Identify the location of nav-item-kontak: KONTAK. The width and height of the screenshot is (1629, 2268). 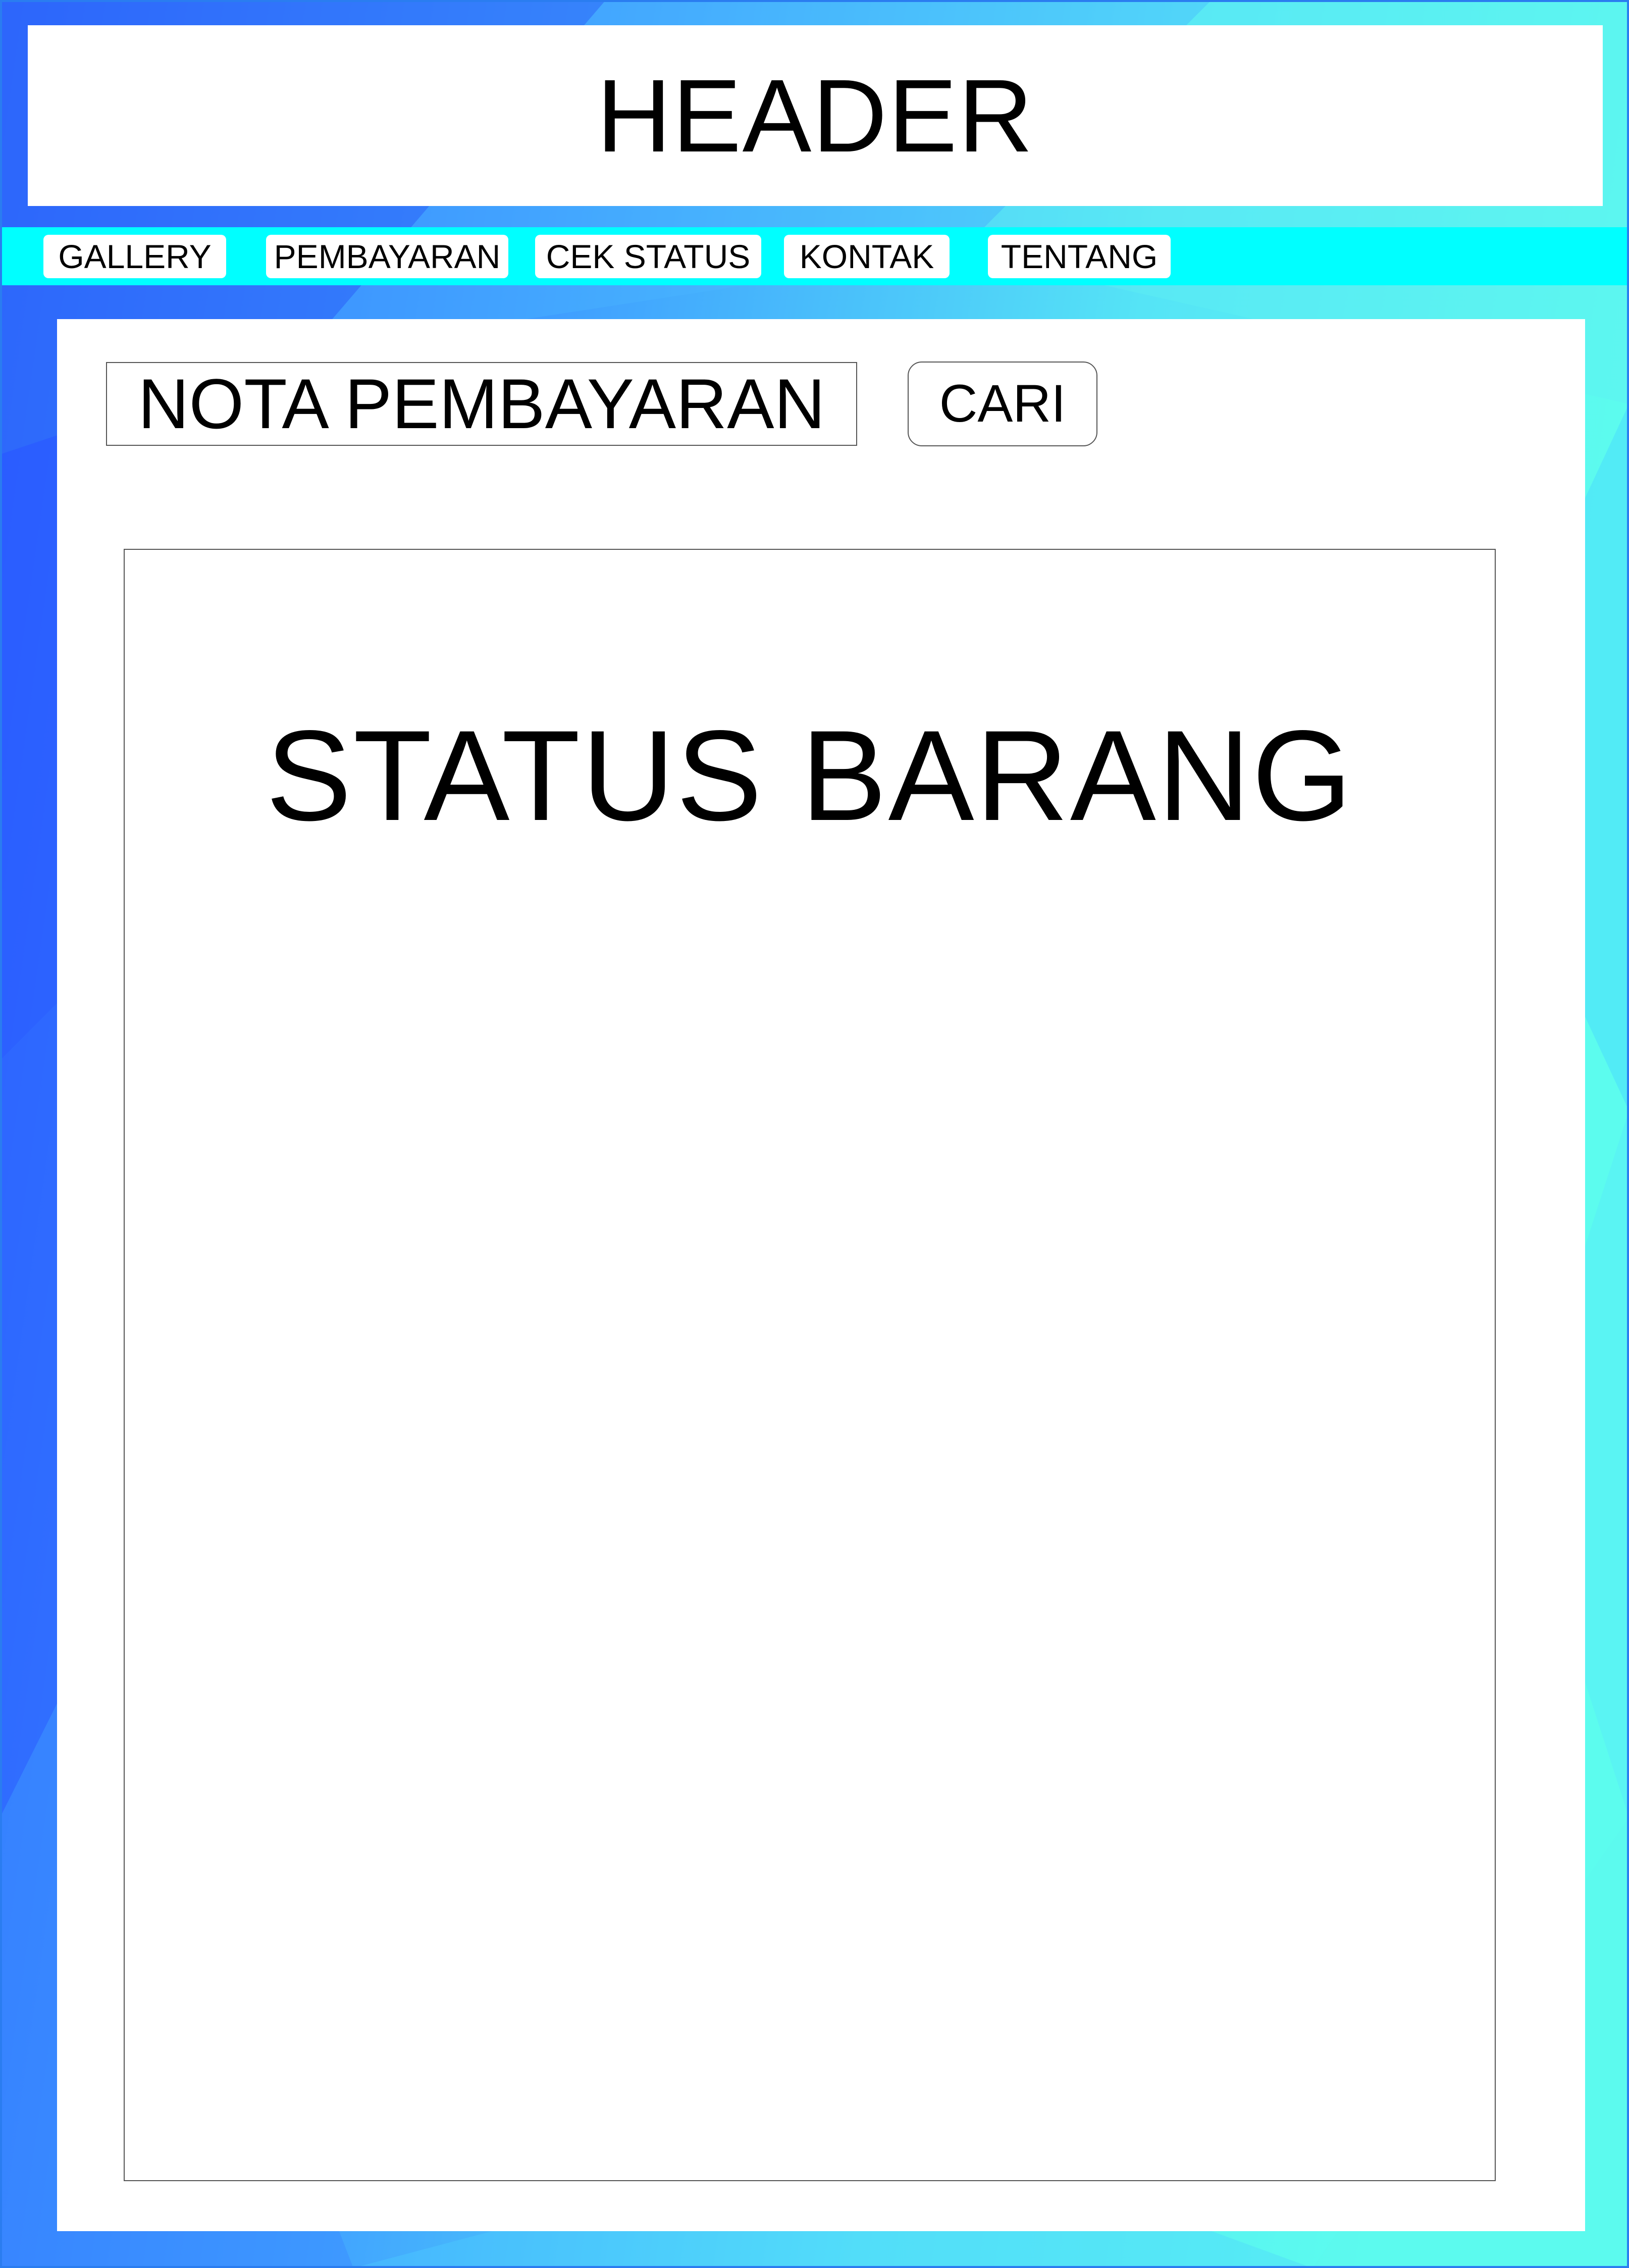
(867, 256).